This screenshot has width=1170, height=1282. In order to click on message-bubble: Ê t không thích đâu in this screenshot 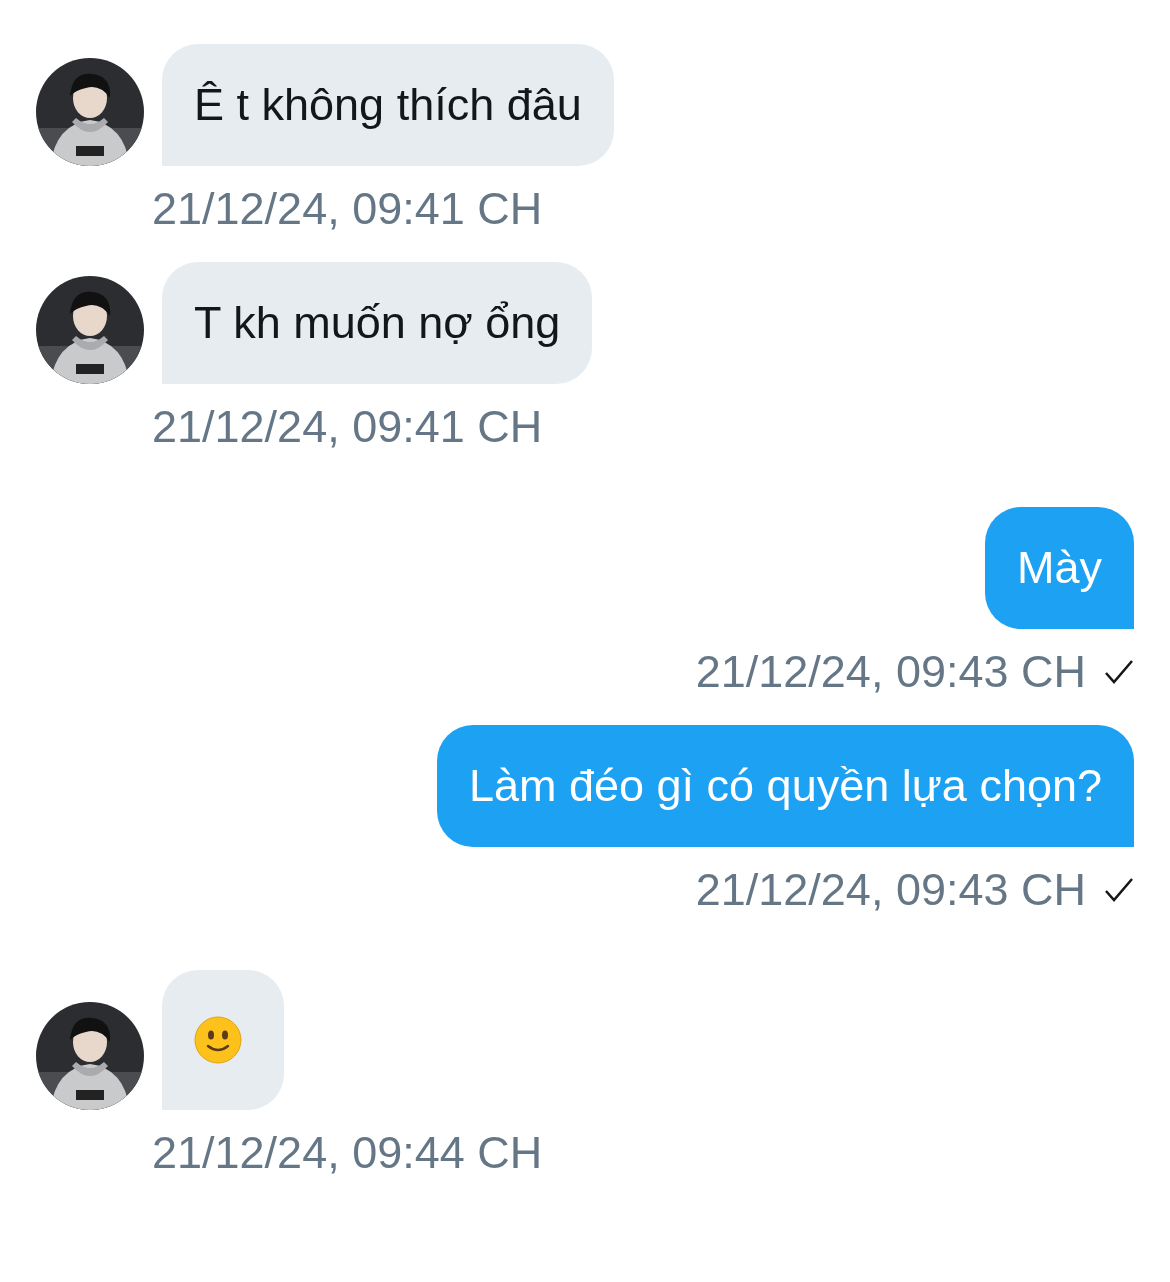, I will do `click(388, 105)`.